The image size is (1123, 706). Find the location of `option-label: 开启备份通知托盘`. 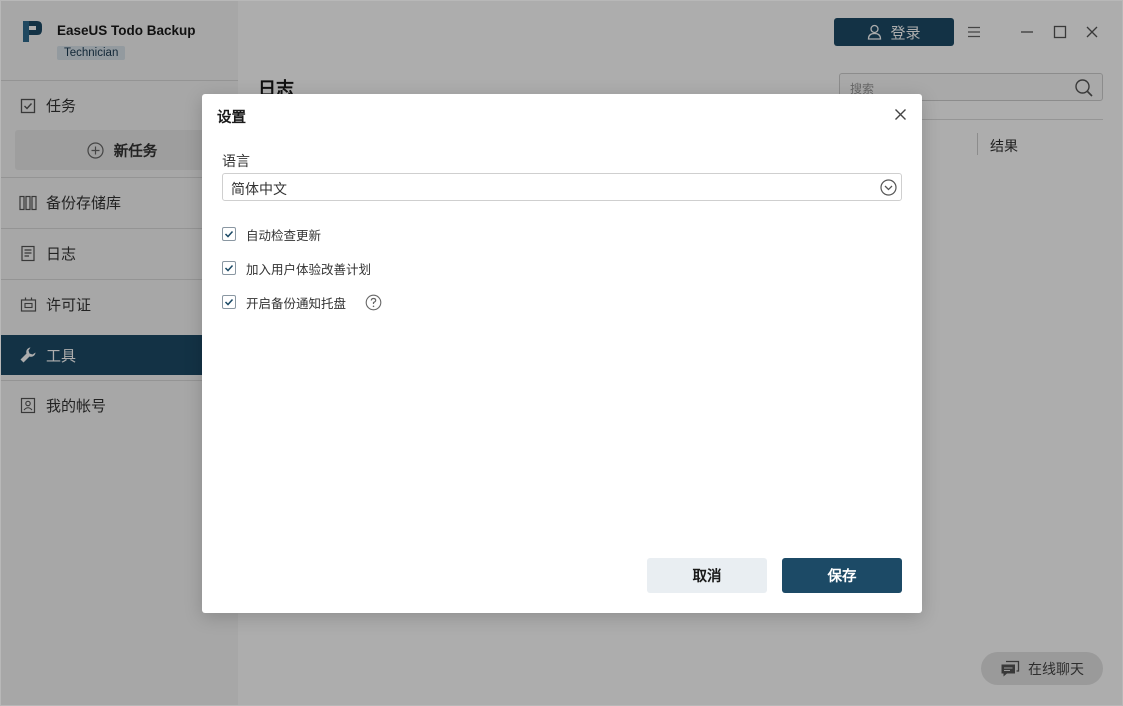

option-label: 开启备份通知托盘 is located at coordinates (296, 303).